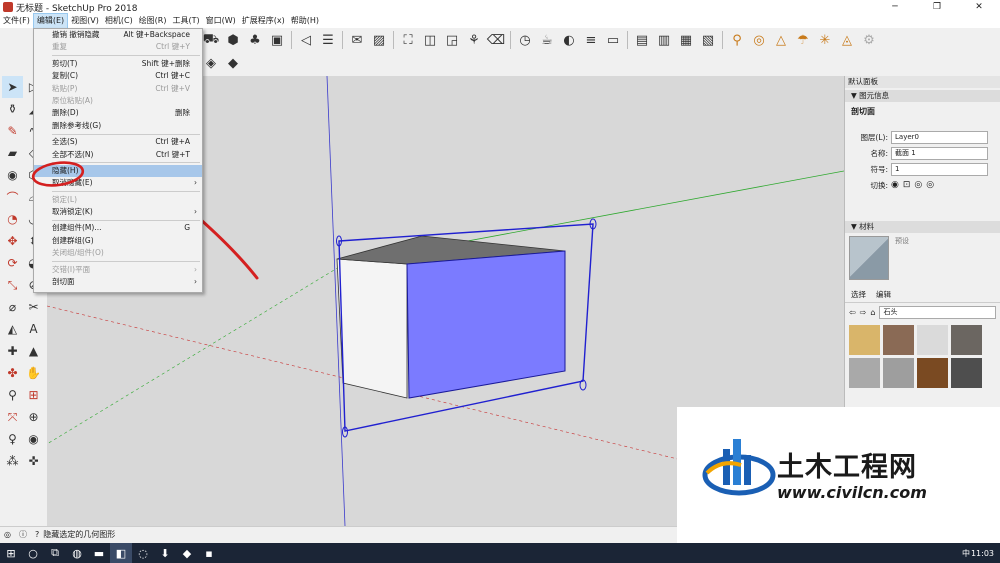  Describe the element at coordinates (77, 553) in the screenshot. I see `browser-icon: ◍` at that location.